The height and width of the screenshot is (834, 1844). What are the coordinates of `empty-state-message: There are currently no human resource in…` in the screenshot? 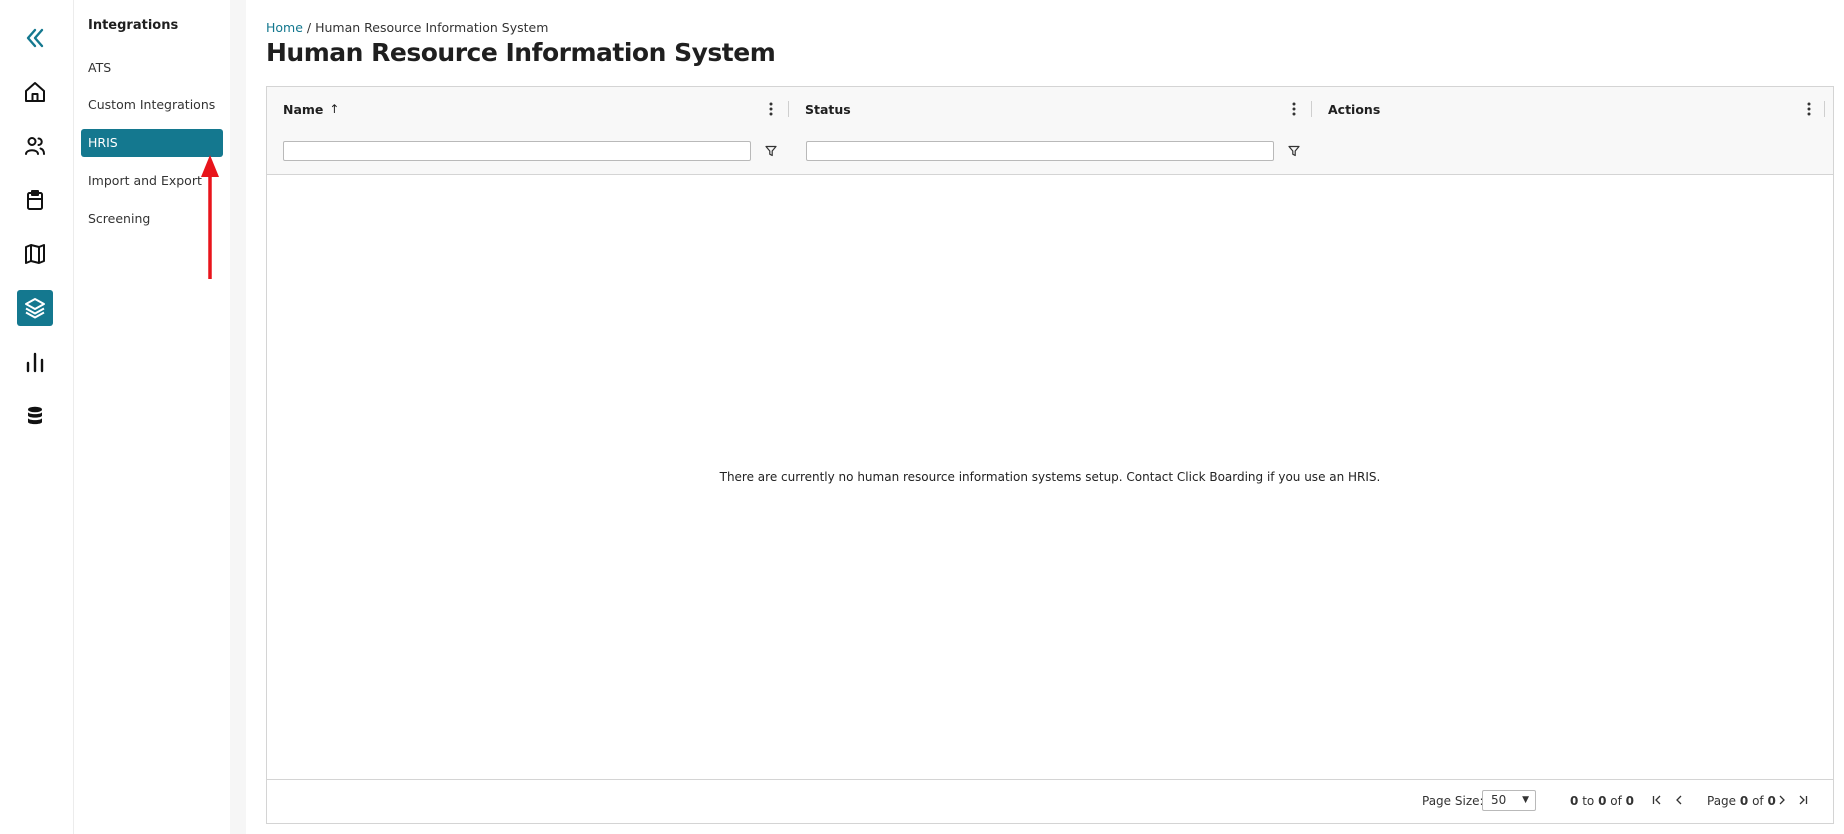 It's located at (1050, 477).